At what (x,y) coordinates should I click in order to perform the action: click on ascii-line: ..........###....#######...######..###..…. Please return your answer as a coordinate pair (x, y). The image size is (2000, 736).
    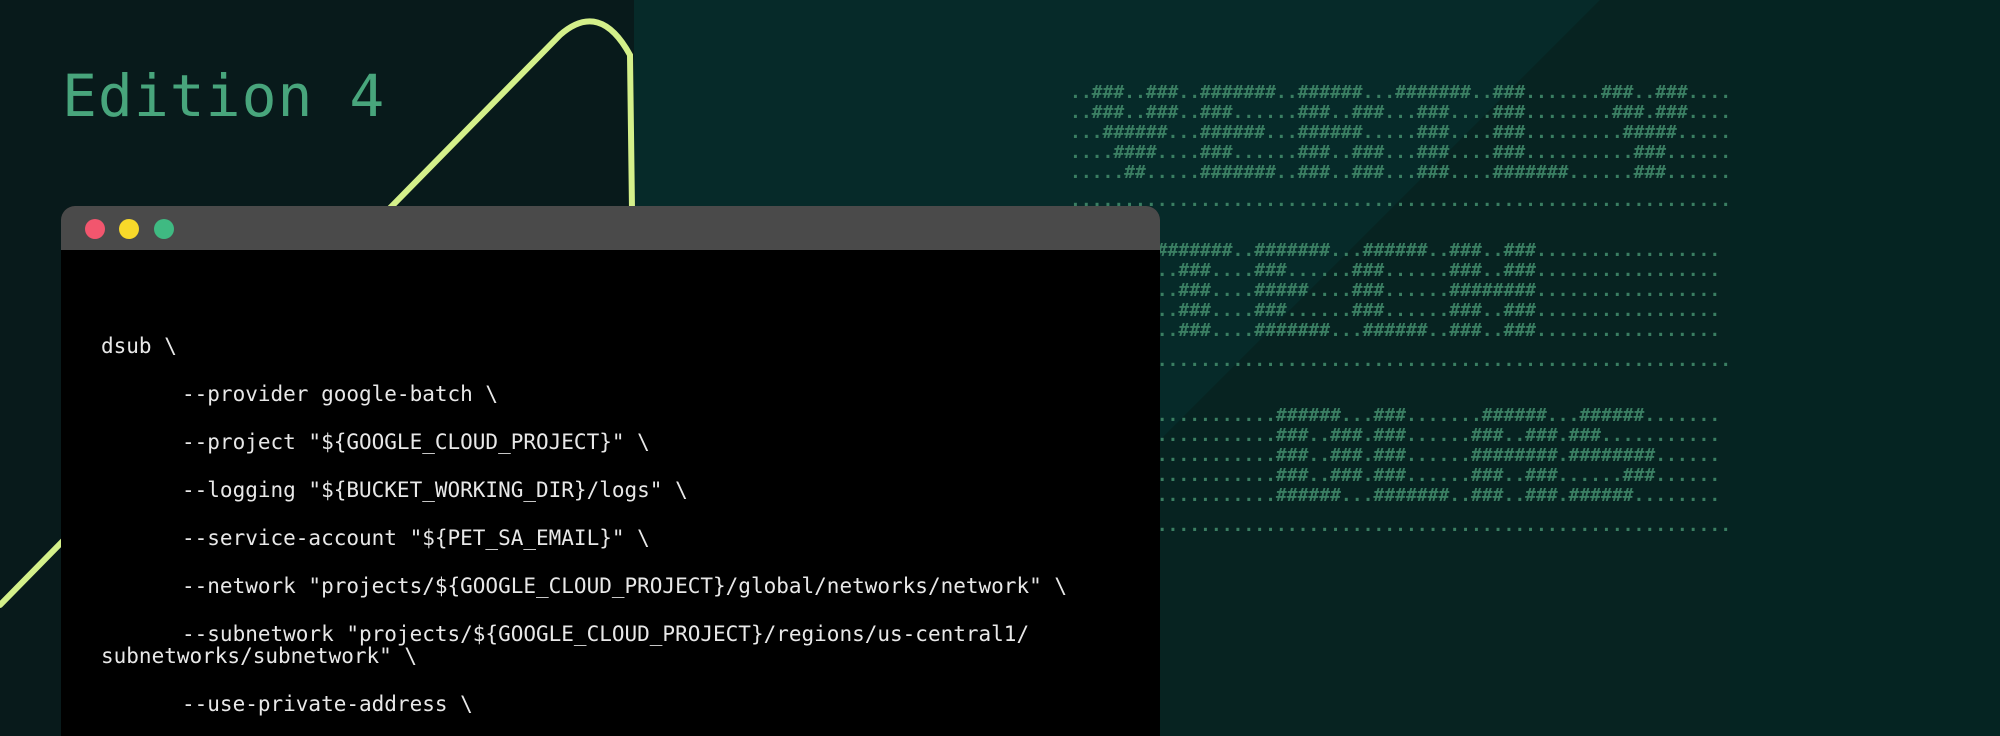
    Looking at the image, I should click on (1395, 330).